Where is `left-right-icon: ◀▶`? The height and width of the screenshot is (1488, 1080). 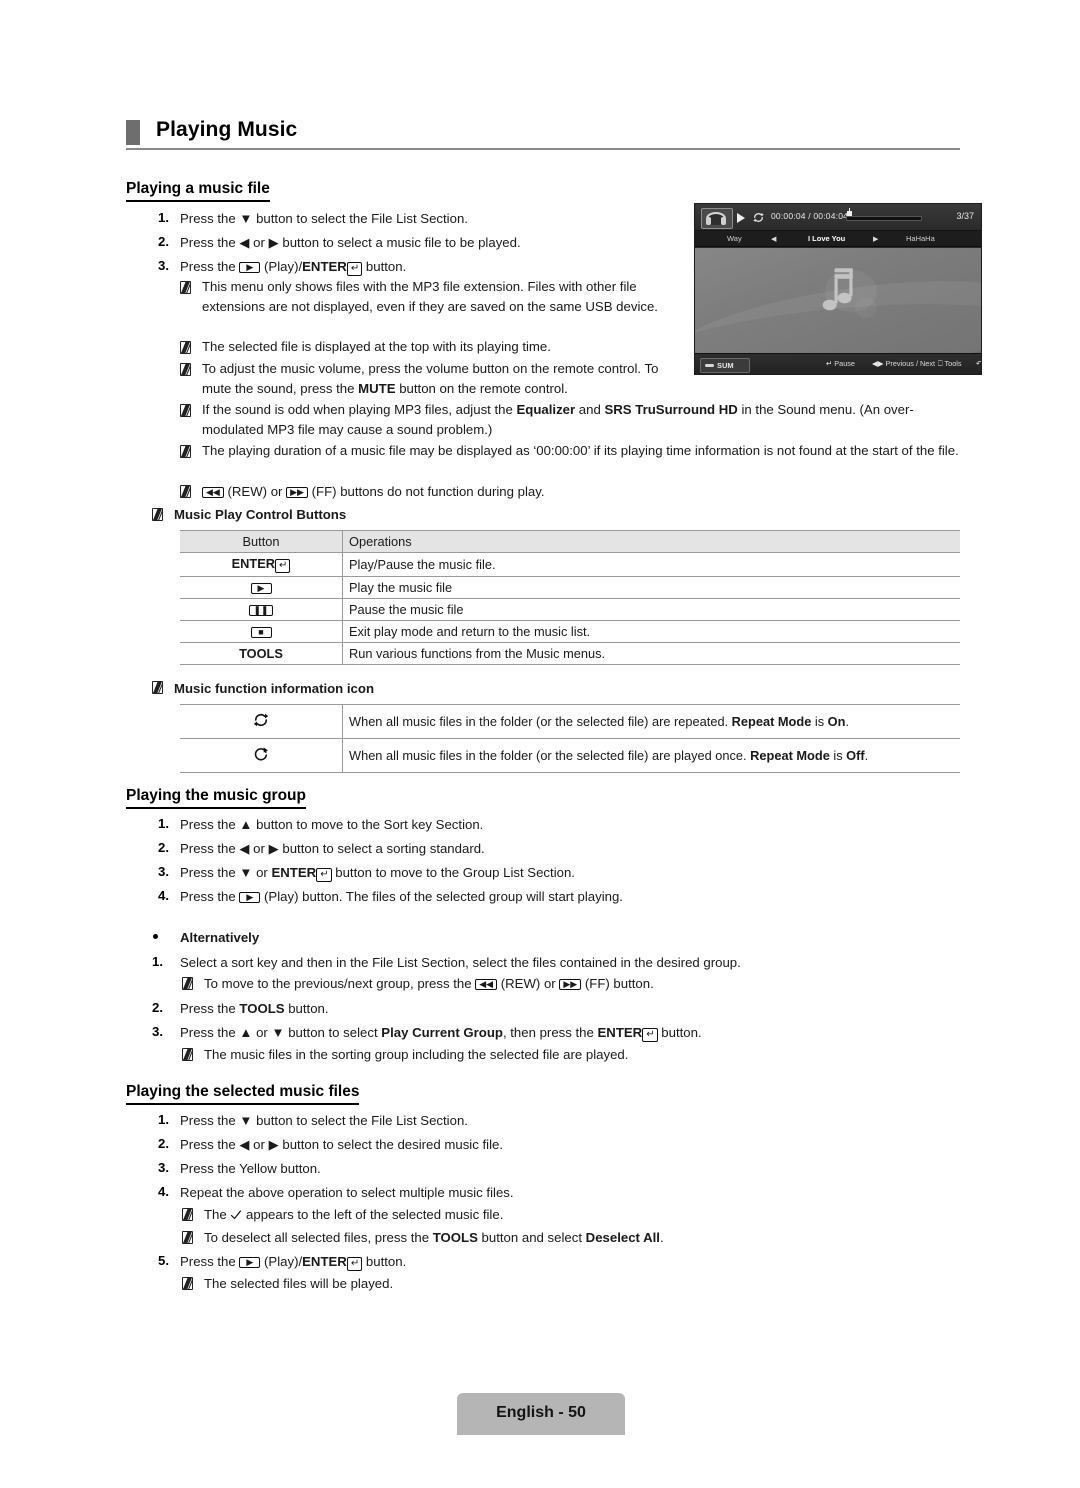
left-right-icon: ◀▶ is located at coordinates (878, 363).